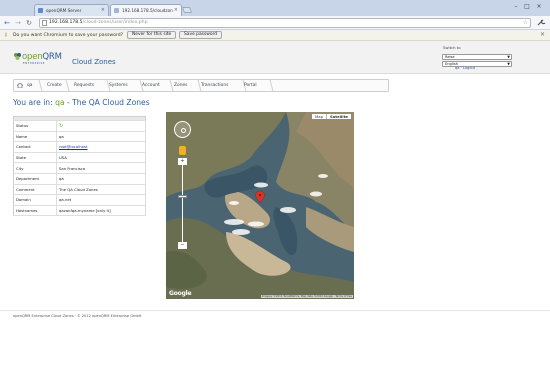  I want to click on openqrm-logo: openQRM ENTERPRISE, so click(40, 60).